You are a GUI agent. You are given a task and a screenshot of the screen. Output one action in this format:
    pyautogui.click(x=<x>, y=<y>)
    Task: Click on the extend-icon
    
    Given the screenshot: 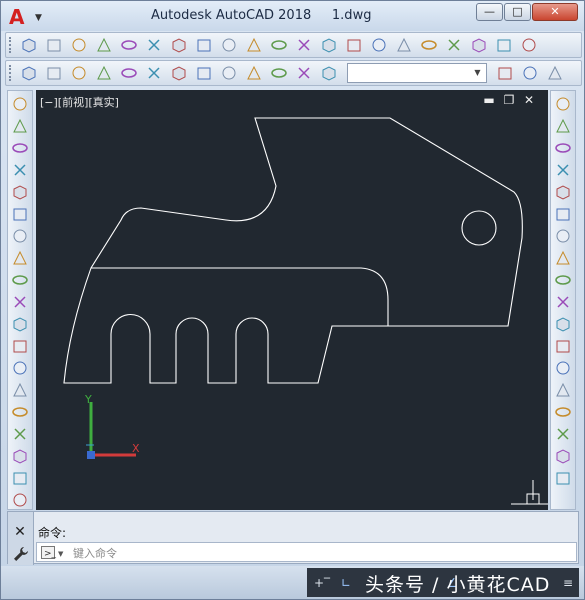 What is the action you would take?
    pyautogui.click(x=563, y=324)
    